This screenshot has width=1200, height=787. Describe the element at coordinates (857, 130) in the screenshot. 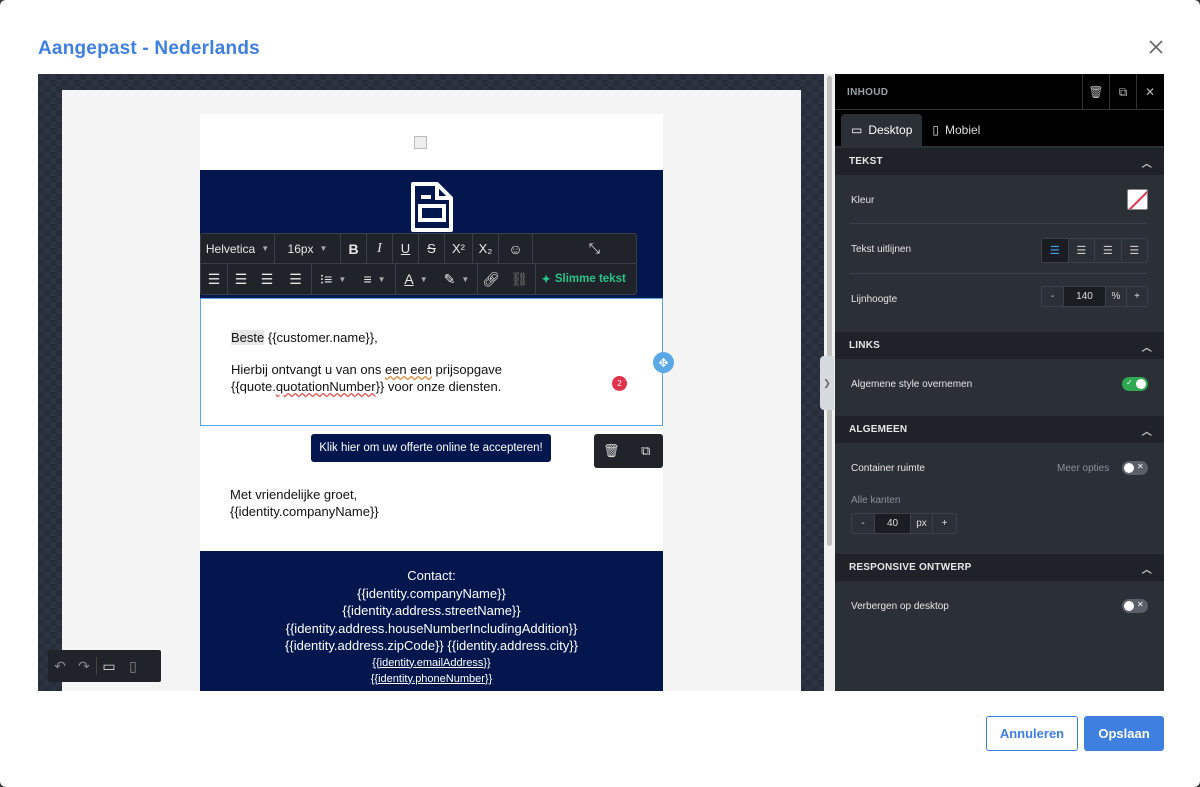

I see `desktop-icon: ▭` at that location.